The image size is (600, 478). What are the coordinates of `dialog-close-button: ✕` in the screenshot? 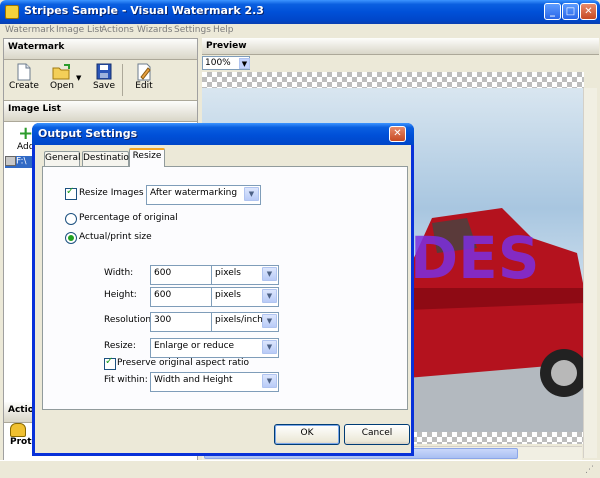 It's located at (397, 134).